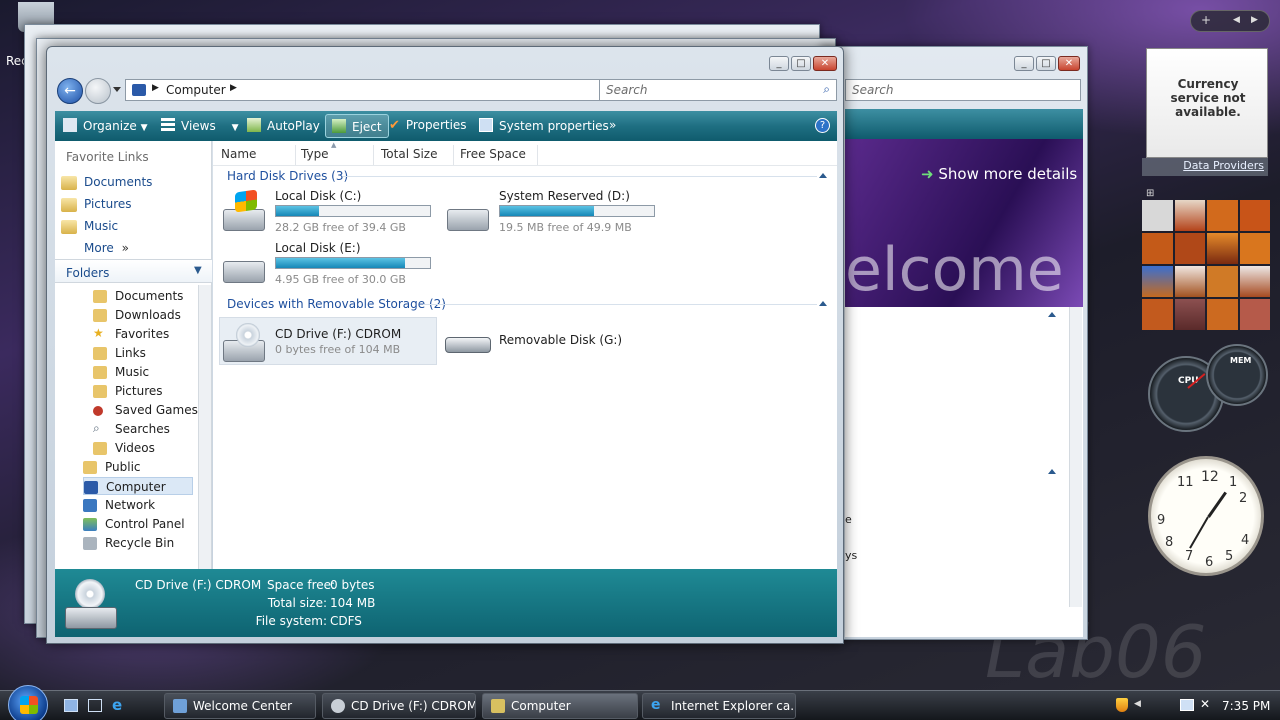  Describe the element at coordinates (1205, 167) in the screenshot. I see `data-providers-link: Data Providers` at that location.